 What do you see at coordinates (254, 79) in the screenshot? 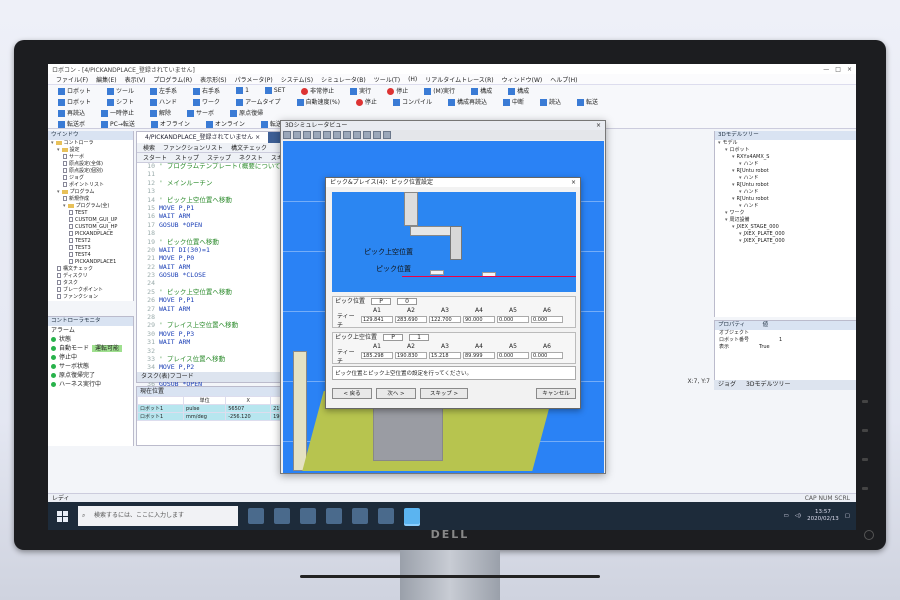
I see `menu-item: パラメータ(P)` at bounding box center [254, 79].